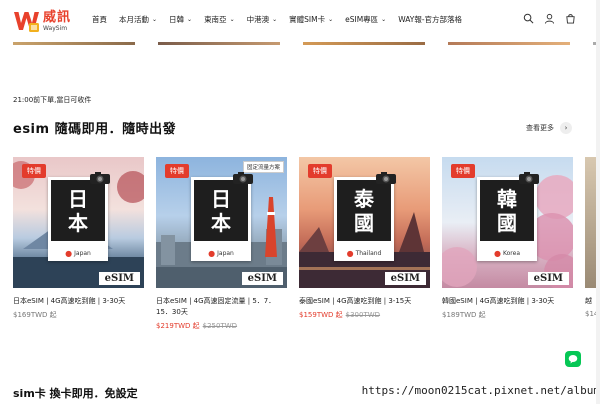  I want to click on bottom-section-title: sim卡 換卡即用．免設定, so click(75, 393).